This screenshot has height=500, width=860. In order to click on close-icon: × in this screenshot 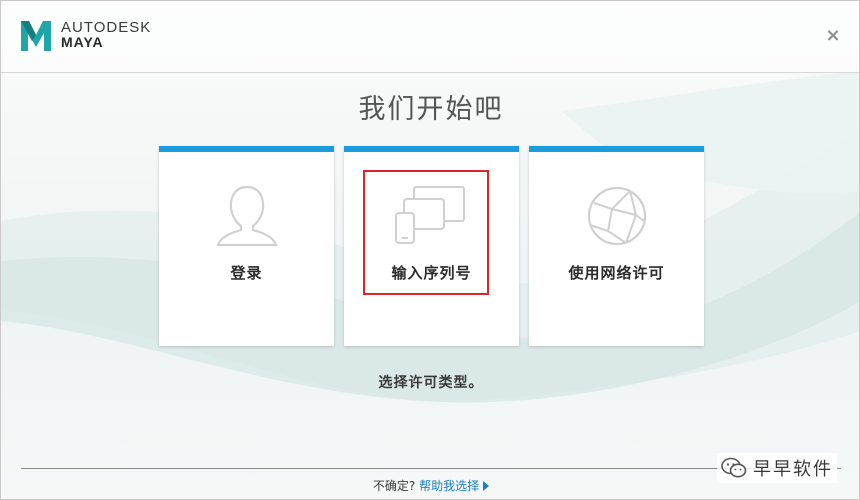, I will do `click(833, 35)`.